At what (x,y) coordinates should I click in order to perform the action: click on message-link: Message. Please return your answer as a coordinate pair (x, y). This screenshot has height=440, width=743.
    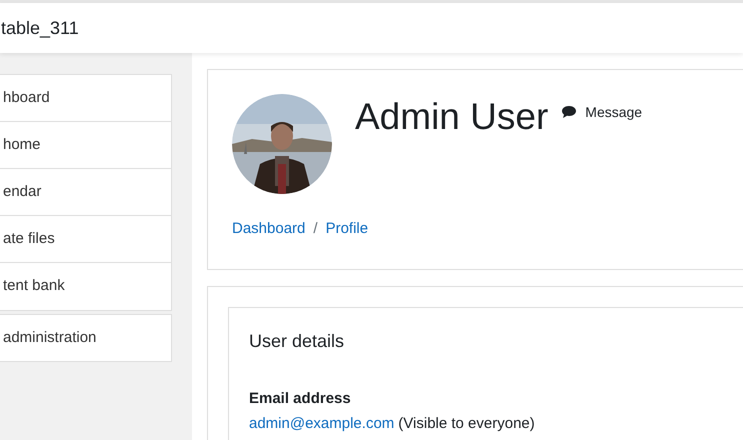
    Looking at the image, I should click on (601, 112).